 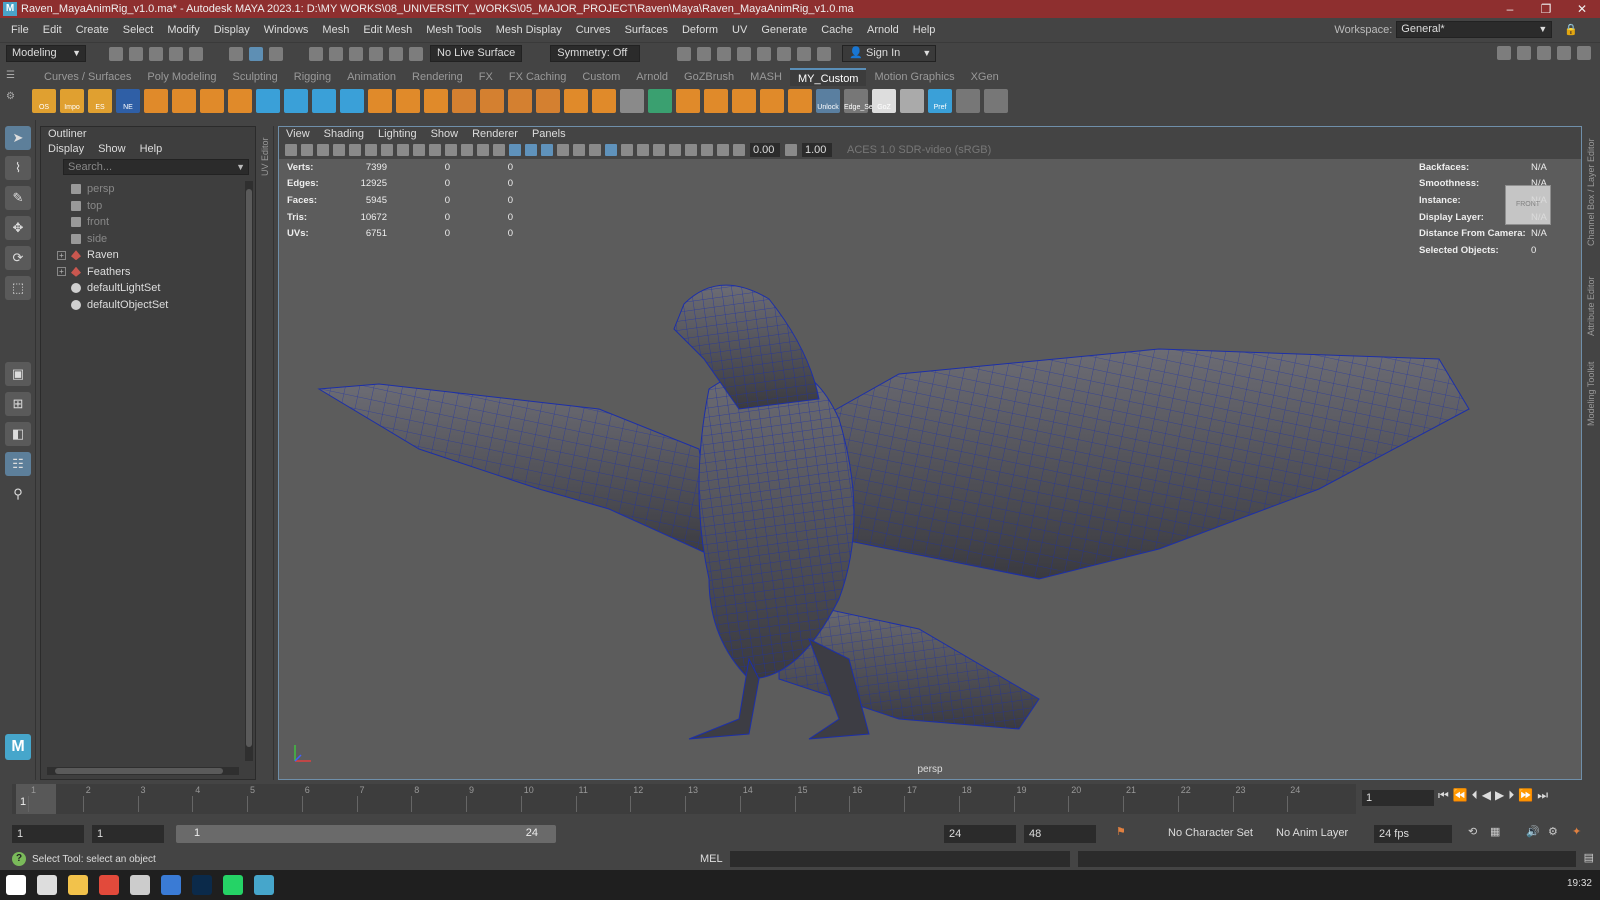 I want to click on shelf-button-icon: ES, so click(x=100, y=101).